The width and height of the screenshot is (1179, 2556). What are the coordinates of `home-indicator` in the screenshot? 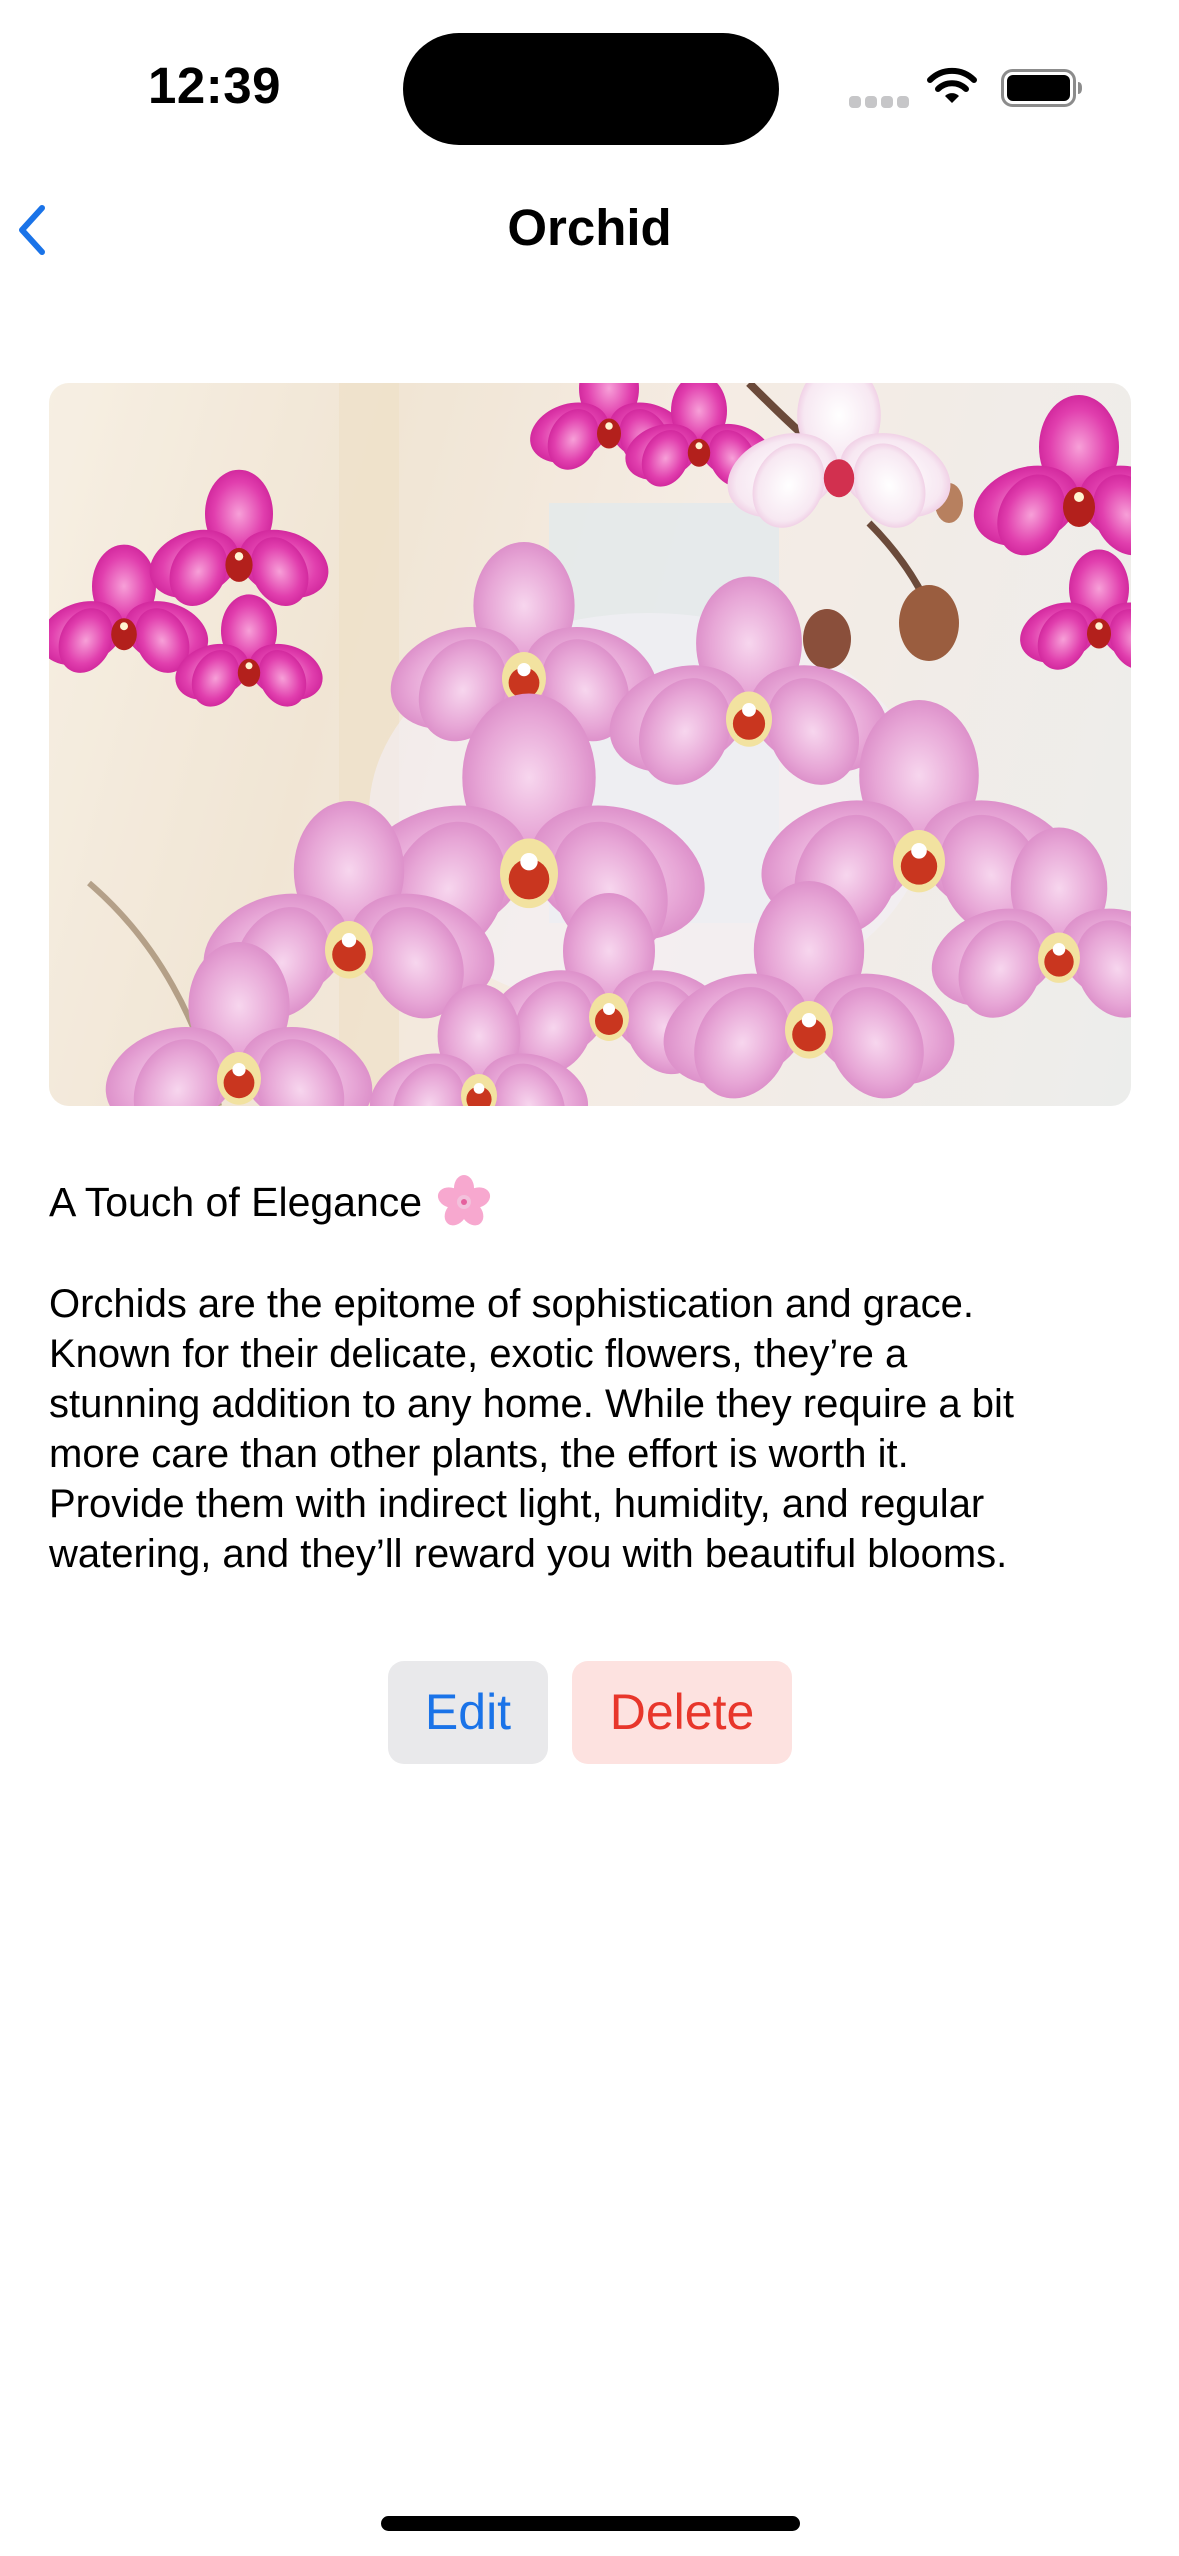 It's located at (590, 2523).